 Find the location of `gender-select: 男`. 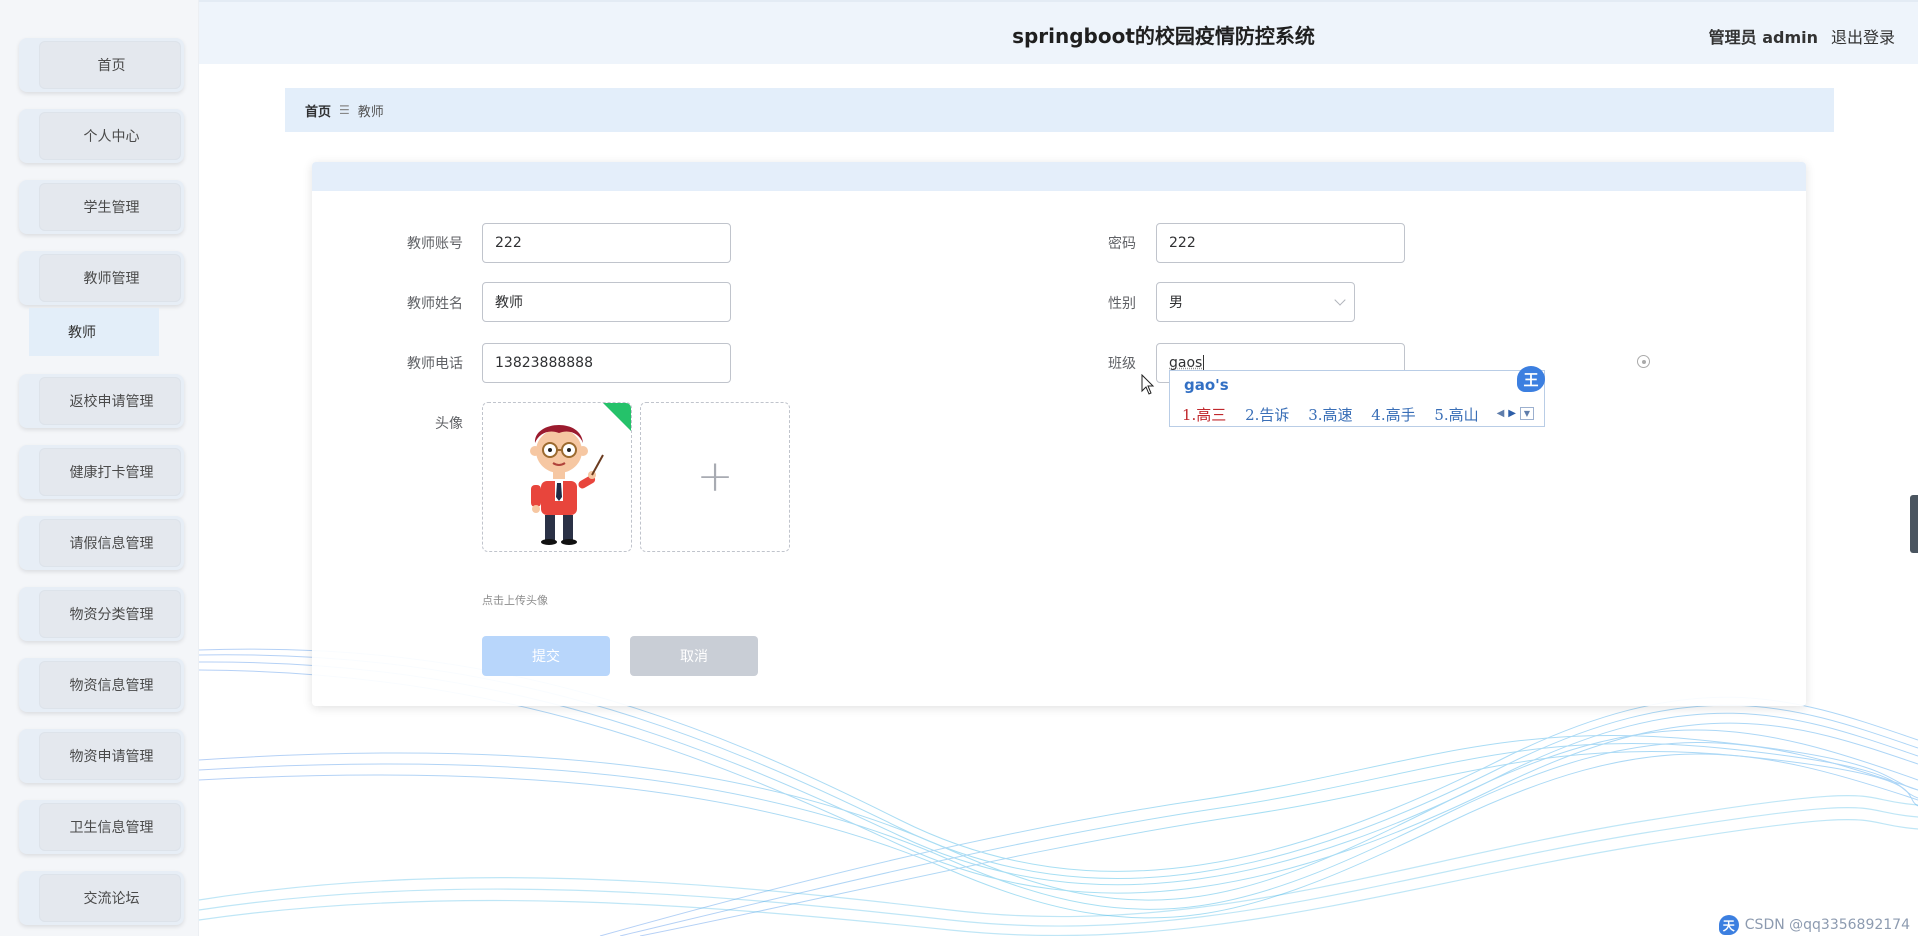

gender-select: 男 is located at coordinates (1255, 302).